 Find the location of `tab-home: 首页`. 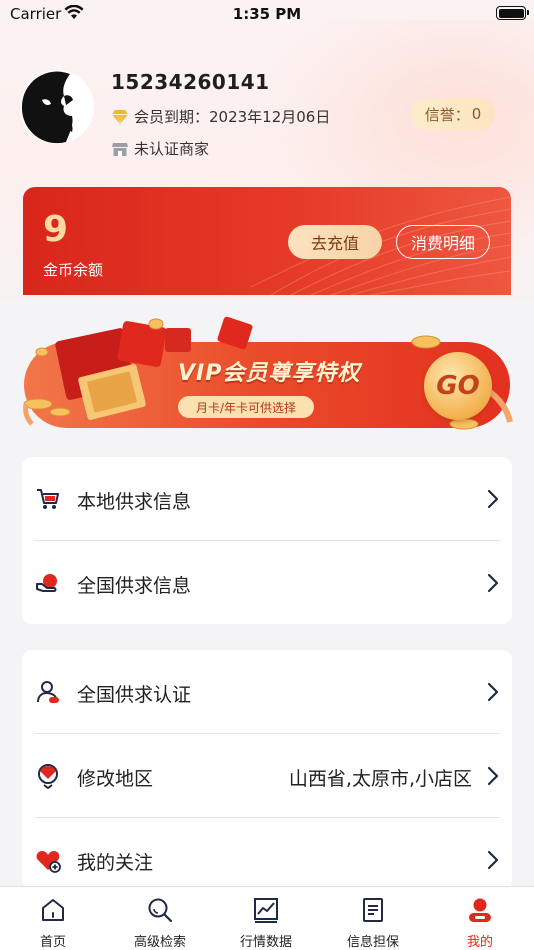

tab-home: 首页 is located at coordinates (53, 918).